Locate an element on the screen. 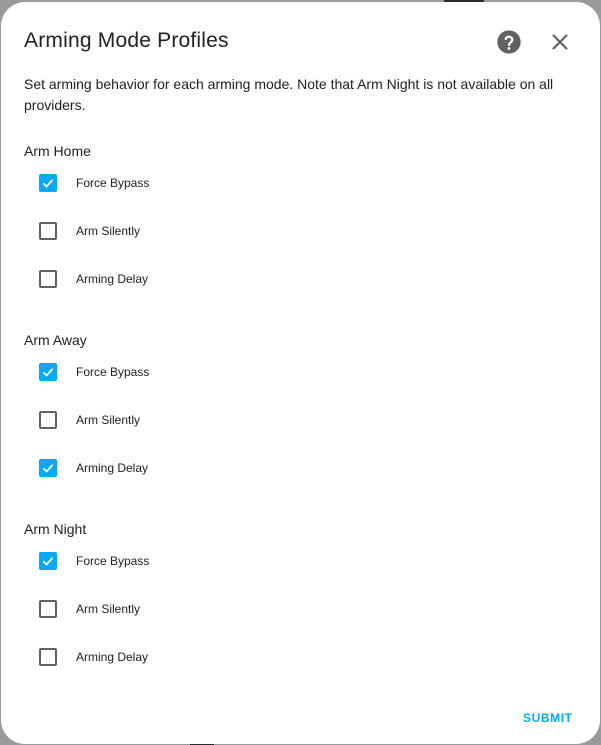  close-button is located at coordinates (561, 43).